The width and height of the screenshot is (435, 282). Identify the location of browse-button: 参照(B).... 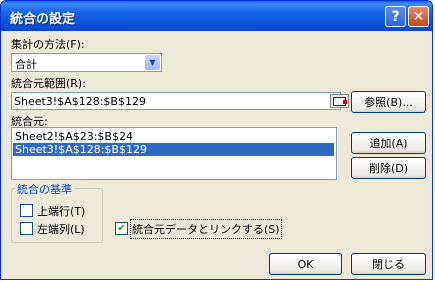
(388, 102).